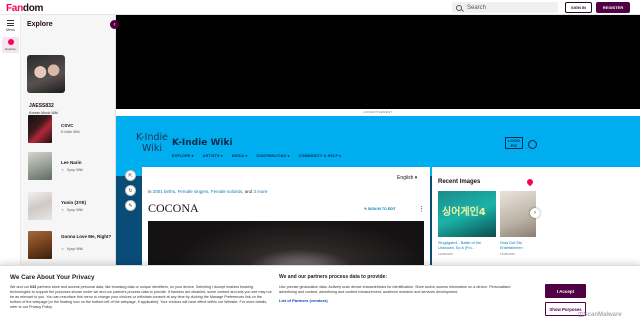  Describe the element at coordinates (202, 143) in the screenshot. I see `wiki-name: K-Indie Wiki` at that location.